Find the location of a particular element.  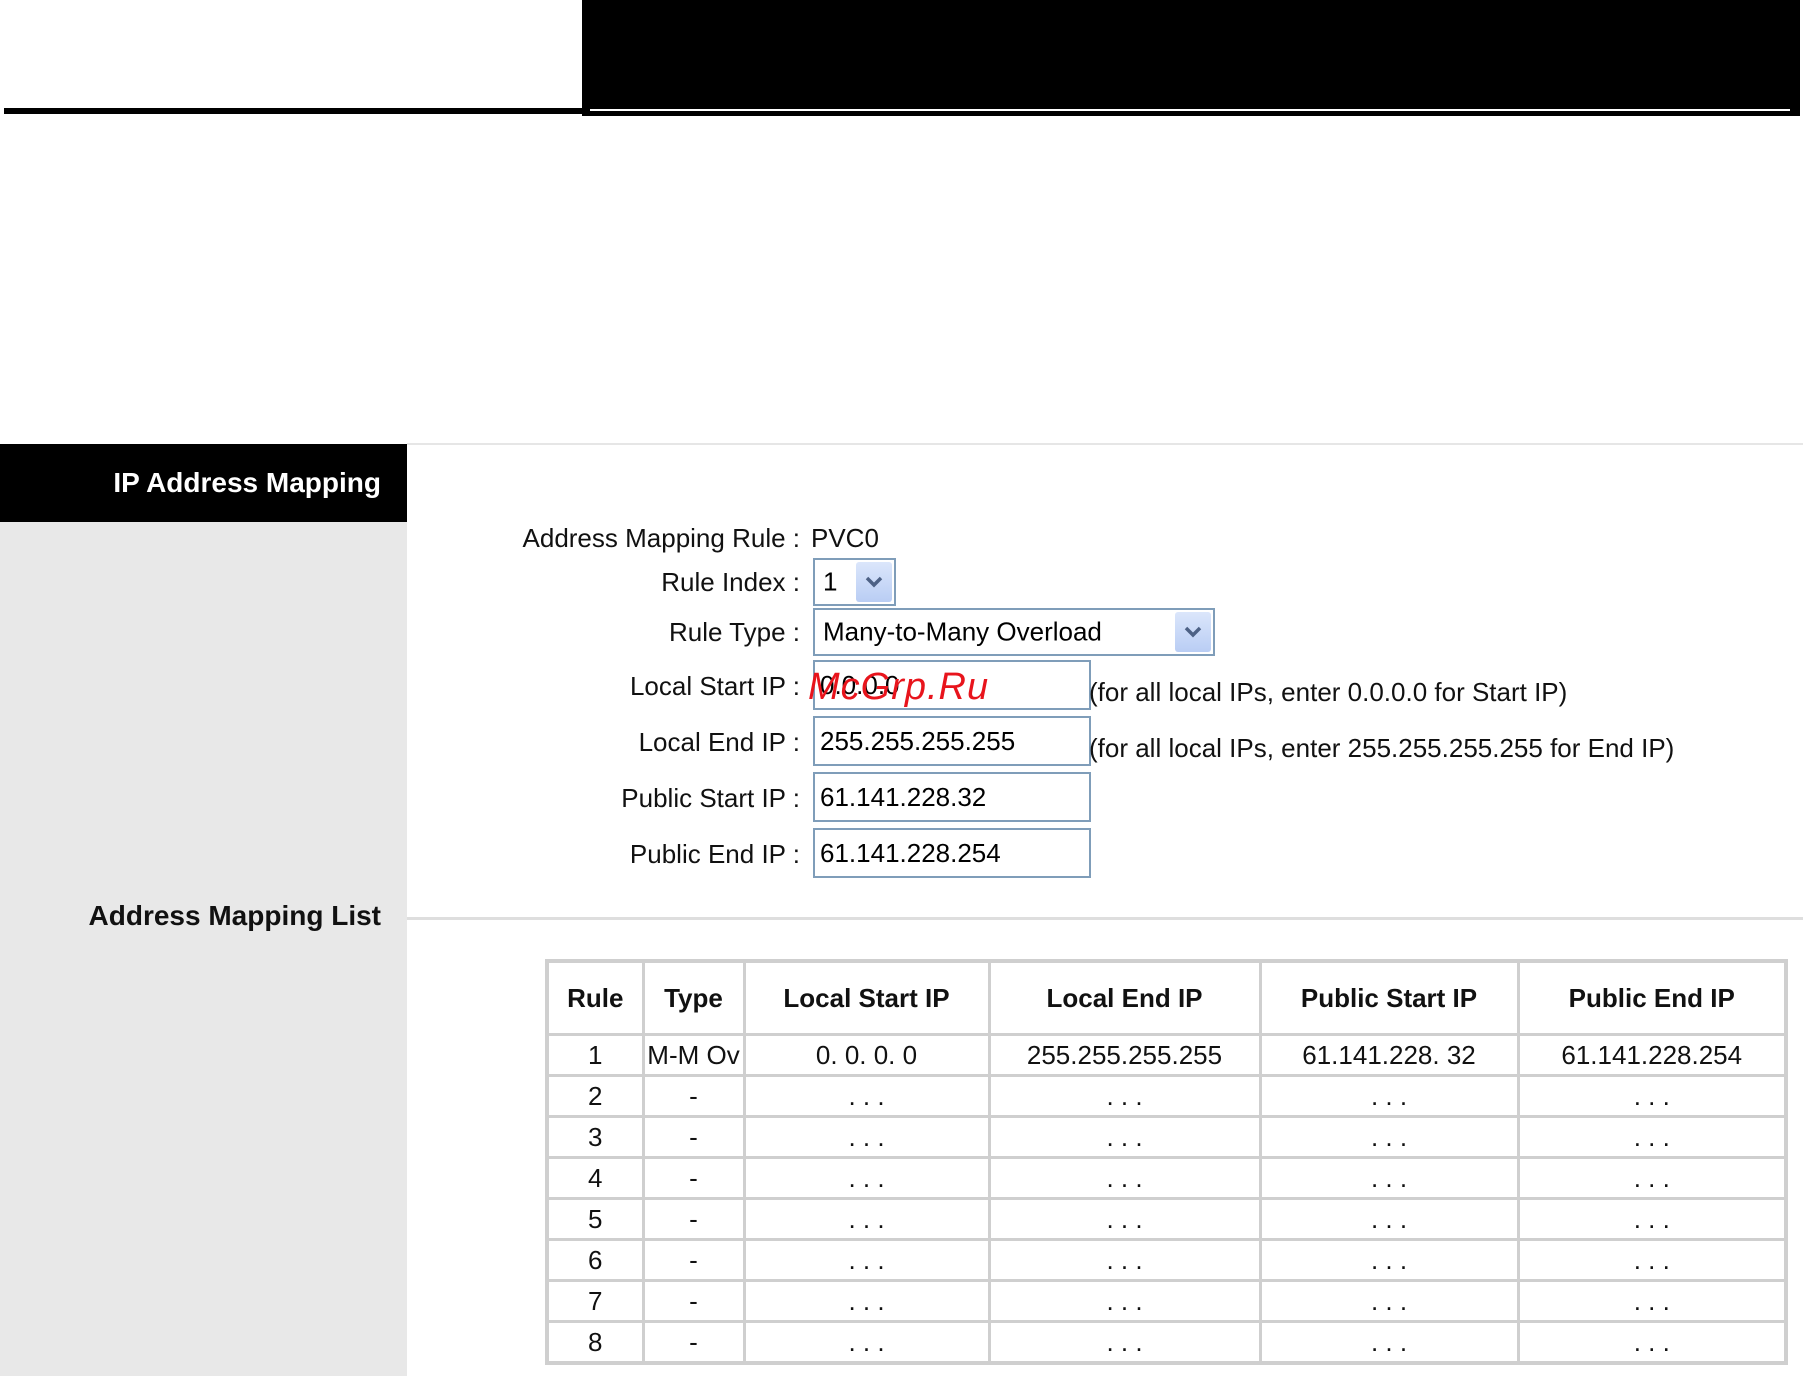

table-cell: 4 is located at coordinates (595, 1178).